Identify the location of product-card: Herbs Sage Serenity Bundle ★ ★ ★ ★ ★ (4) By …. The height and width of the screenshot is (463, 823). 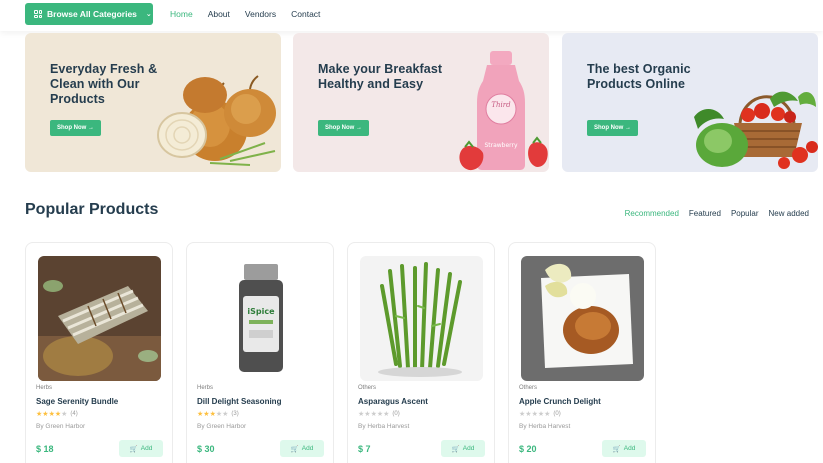
(99, 352).